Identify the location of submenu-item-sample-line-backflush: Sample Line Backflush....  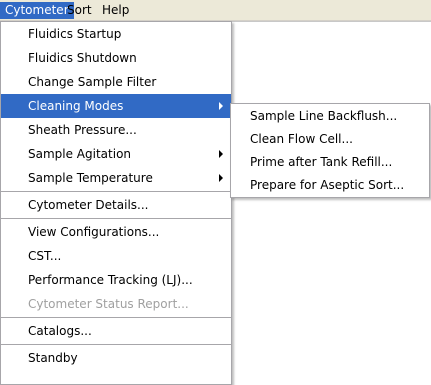
(330, 116).